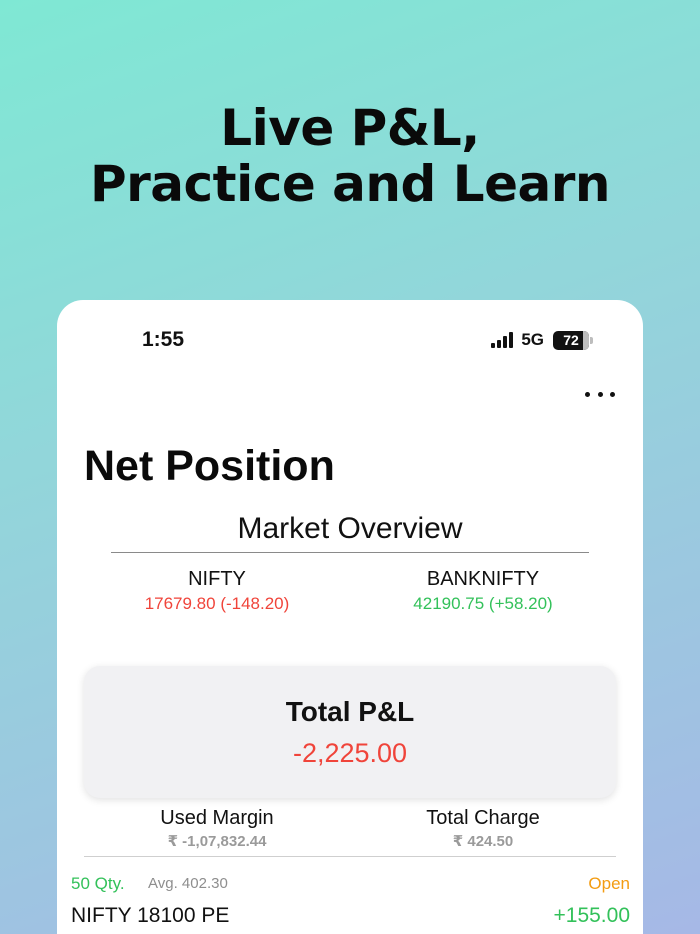 Image resolution: width=700 pixels, height=934 pixels. What do you see at coordinates (502, 340) in the screenshot?
I see `cellular-signal-icon` at bounding box center [502, 340].